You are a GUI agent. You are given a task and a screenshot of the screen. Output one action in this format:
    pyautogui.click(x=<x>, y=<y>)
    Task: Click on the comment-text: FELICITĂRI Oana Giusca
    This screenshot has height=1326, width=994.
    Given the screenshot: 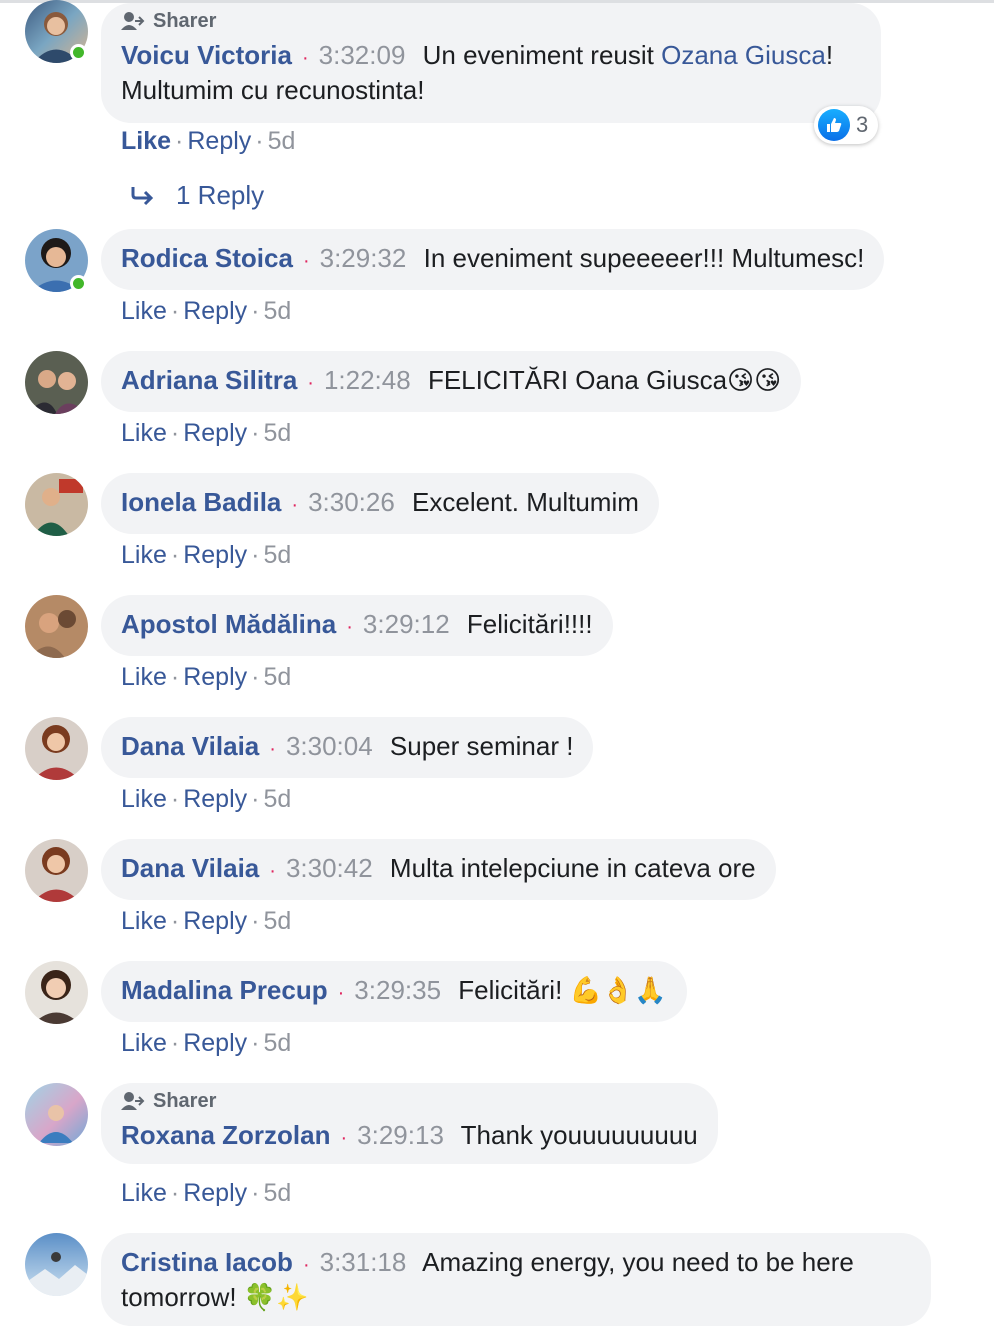 What is the action you would take?
    pyautogui.click(x=577, y=380)
    